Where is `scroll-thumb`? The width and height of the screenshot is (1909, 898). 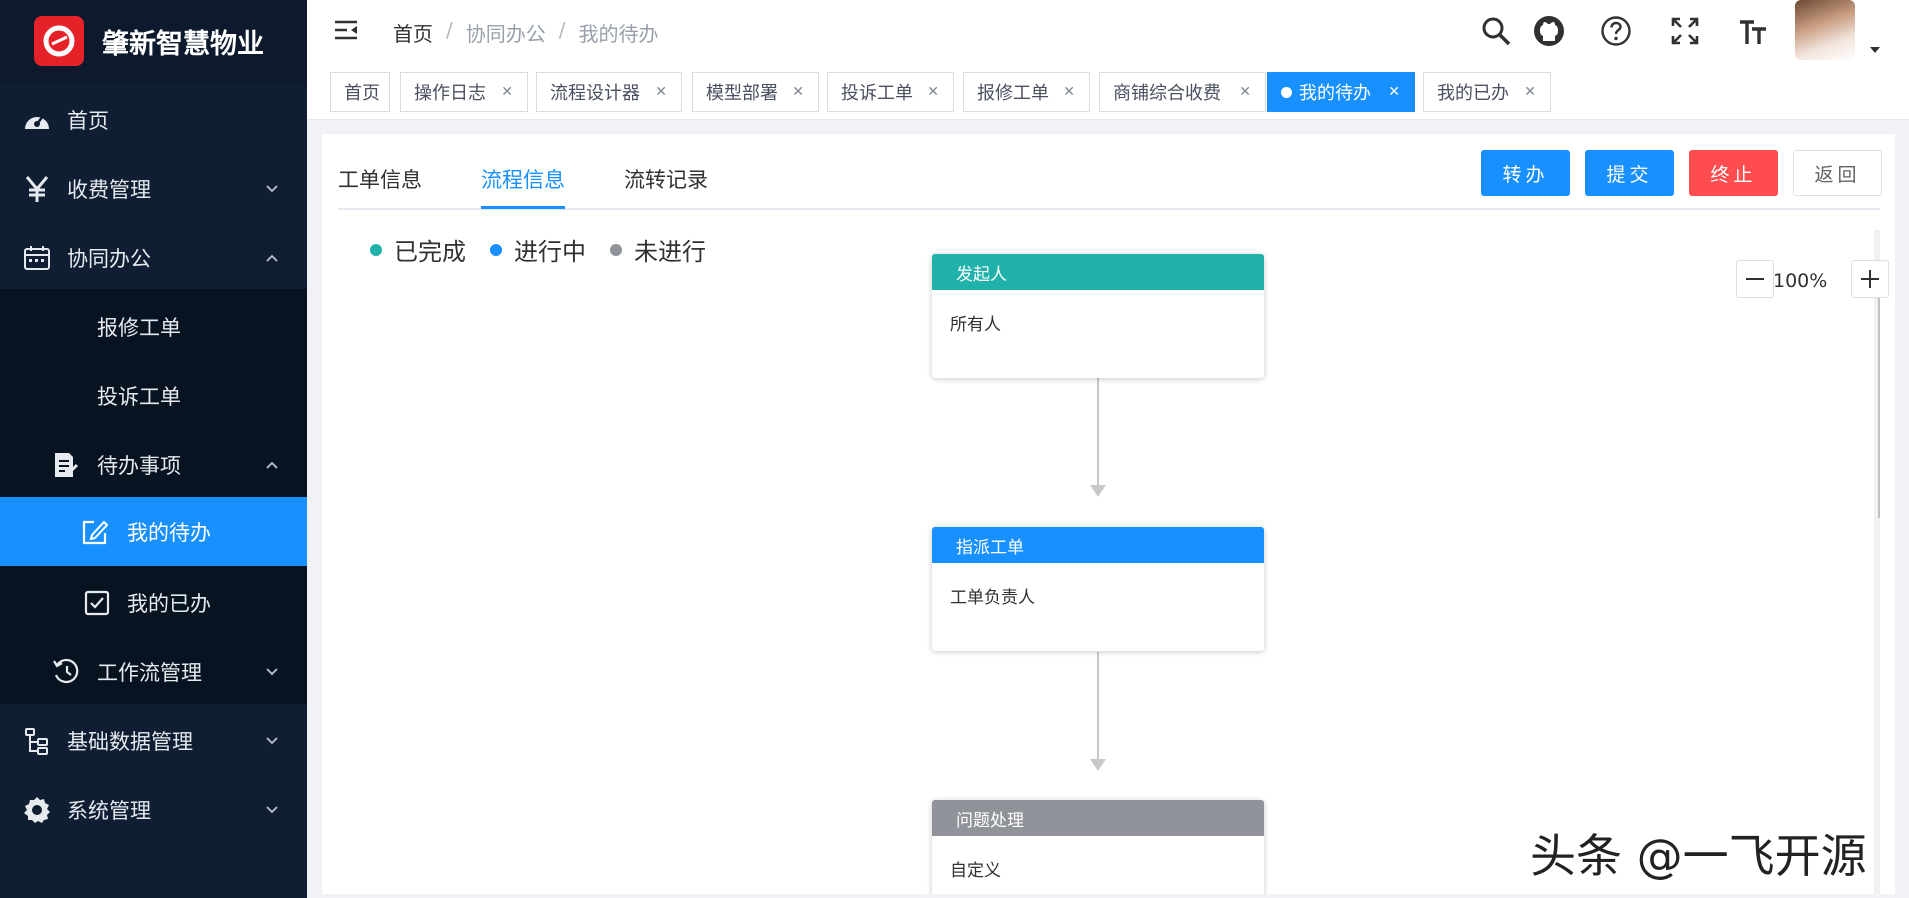 scroll-thumb is located at coordinates (1879, 389).